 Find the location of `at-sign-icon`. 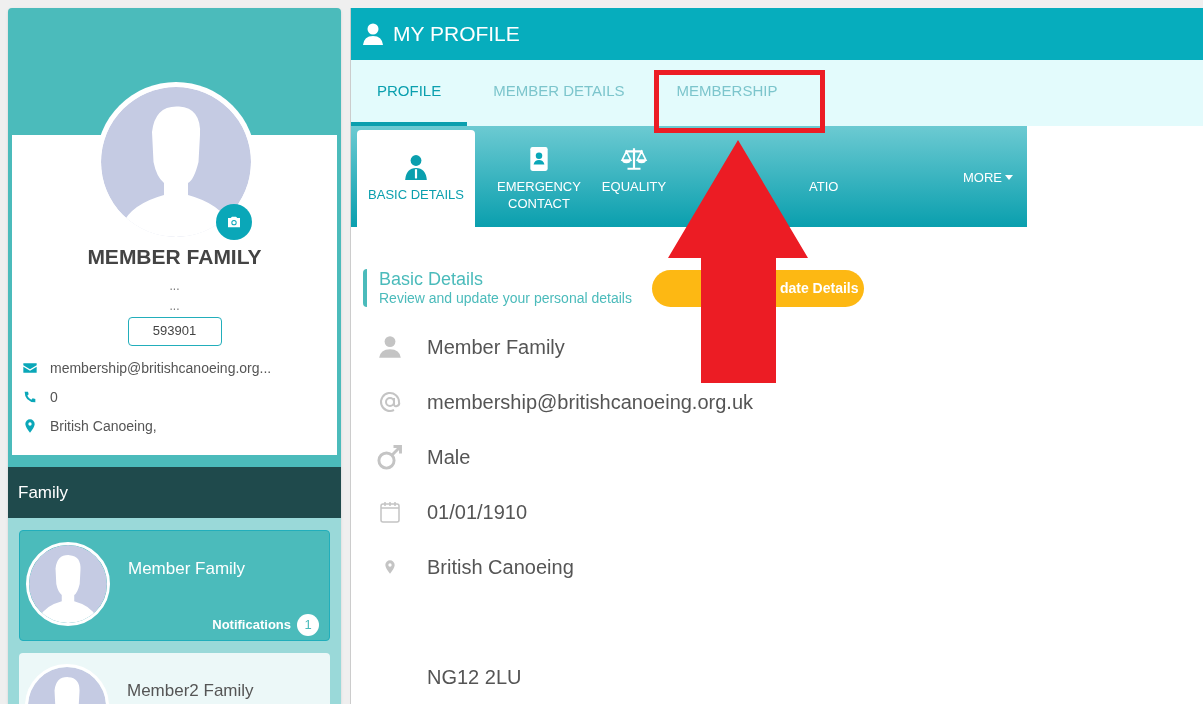

at-sign-icon is located at coordinates (390, 401).